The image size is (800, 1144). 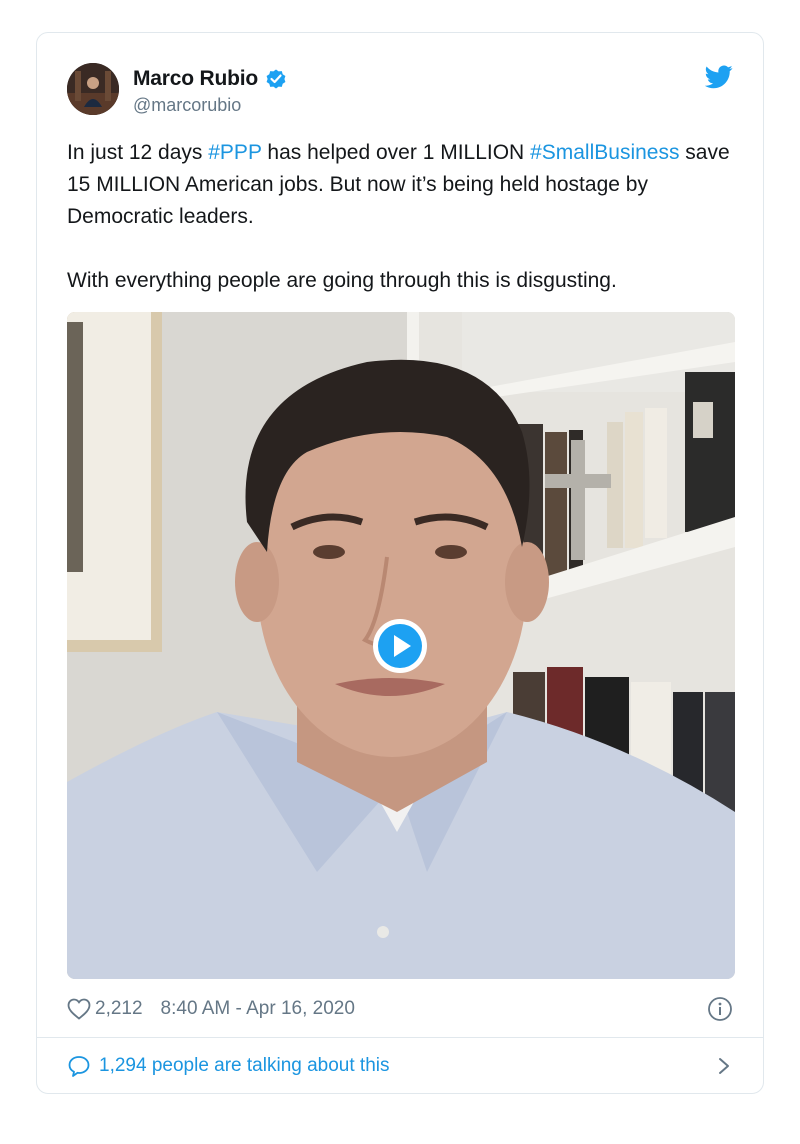 What do you see at coordinates (400, 1037) in the screenshot?
I see `divider` at bounding box center [400, 1037].